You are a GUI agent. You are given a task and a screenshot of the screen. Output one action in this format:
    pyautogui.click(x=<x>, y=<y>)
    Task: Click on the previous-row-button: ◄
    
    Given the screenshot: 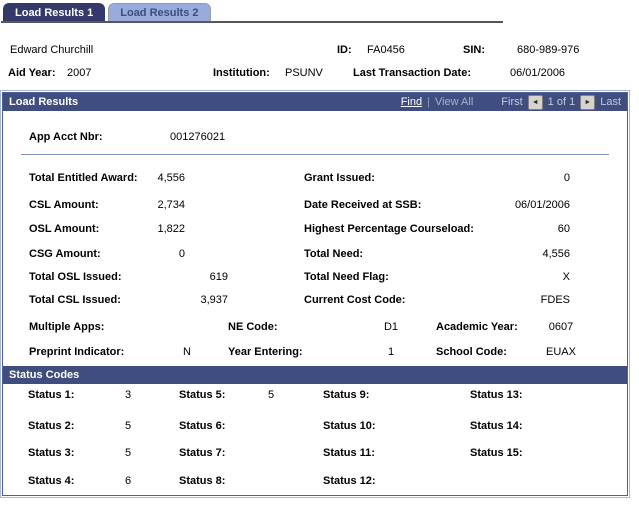 What is the action you would take?
    pyautogui.click(x=535, y=102)
    